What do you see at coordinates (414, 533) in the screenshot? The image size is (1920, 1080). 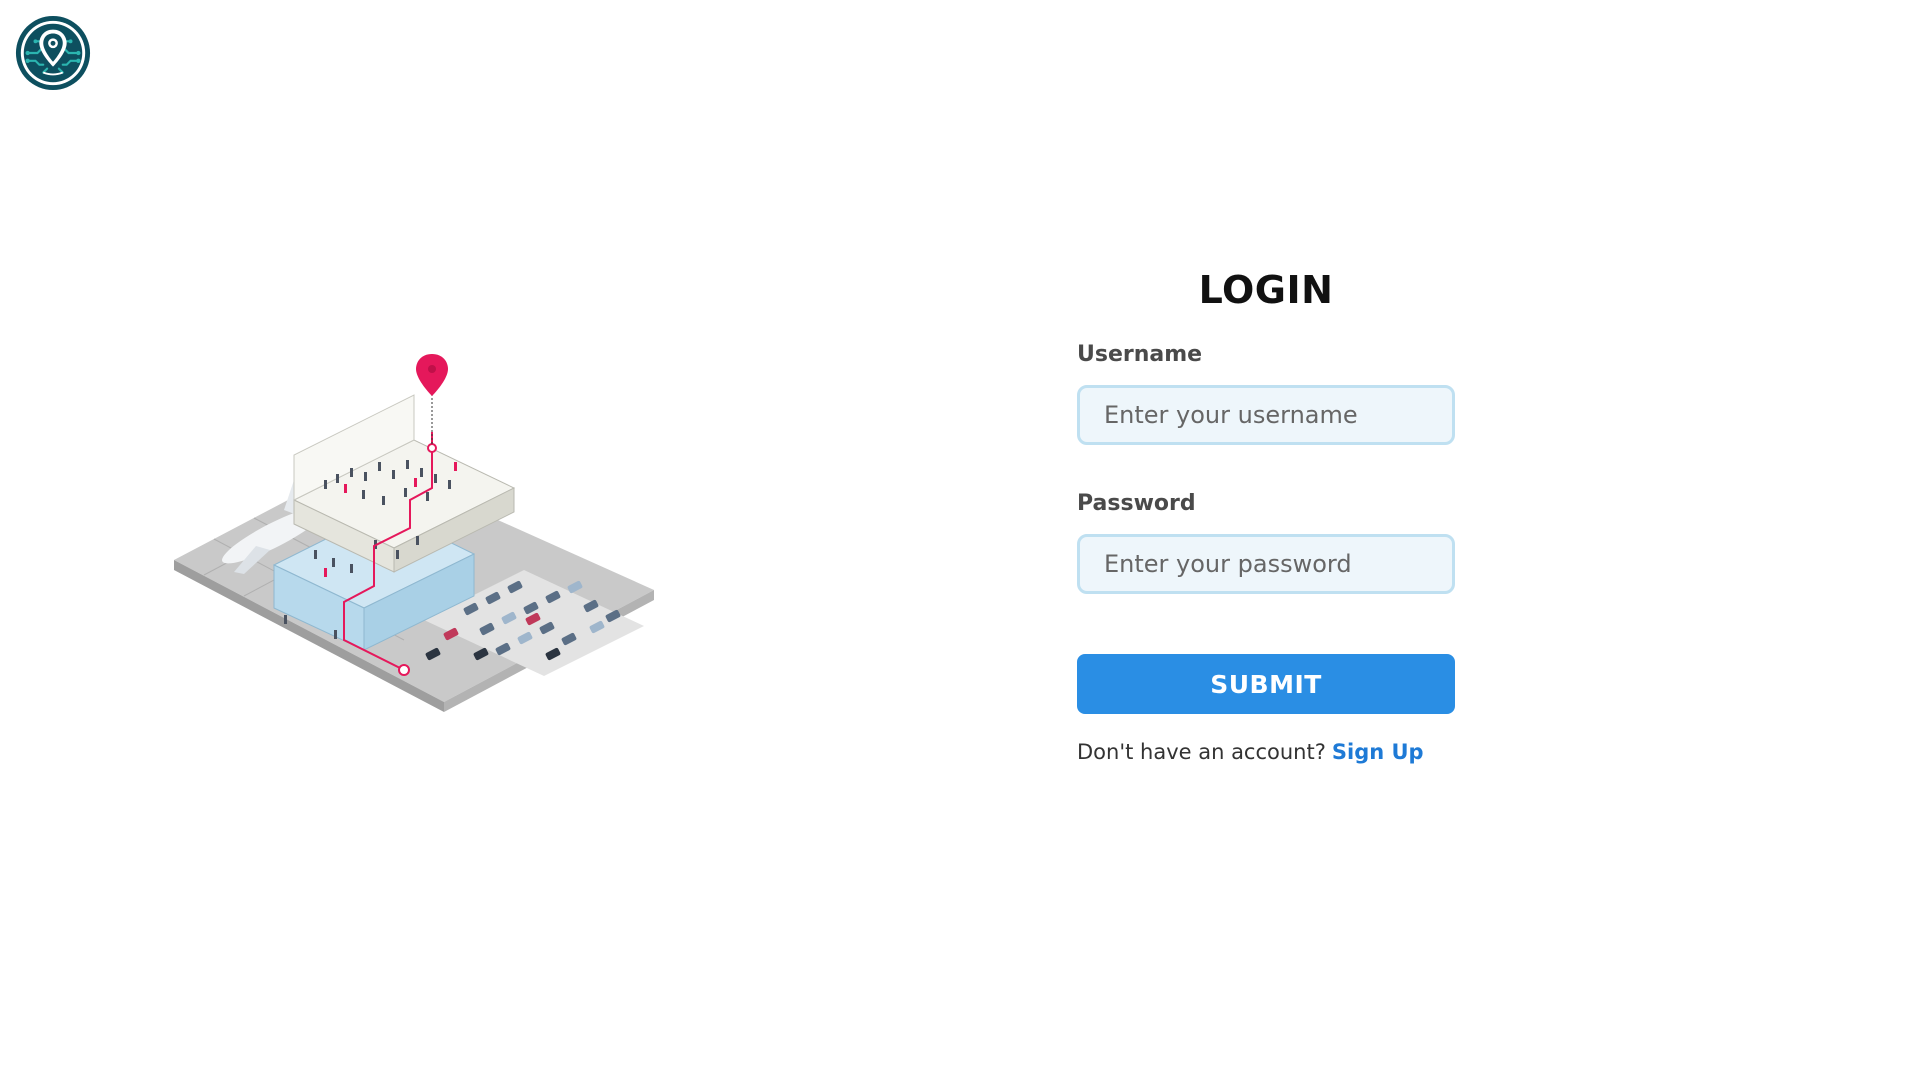 I see `airport-isometric-illustration` at bounding box center [414, 533].